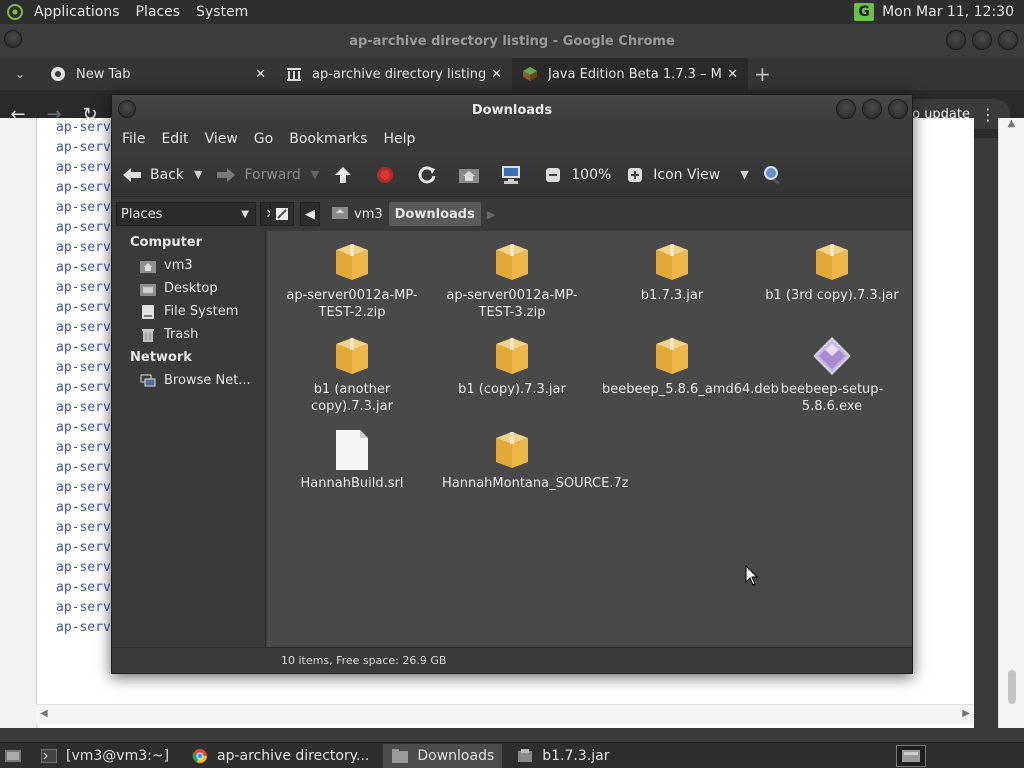 Image resolution: width=1024 pixels, height=768 pixels. I want to click on file-manager-toolbar: Back ▼ Forward ▼ 100% Icon View ▼, so click(512, 175).